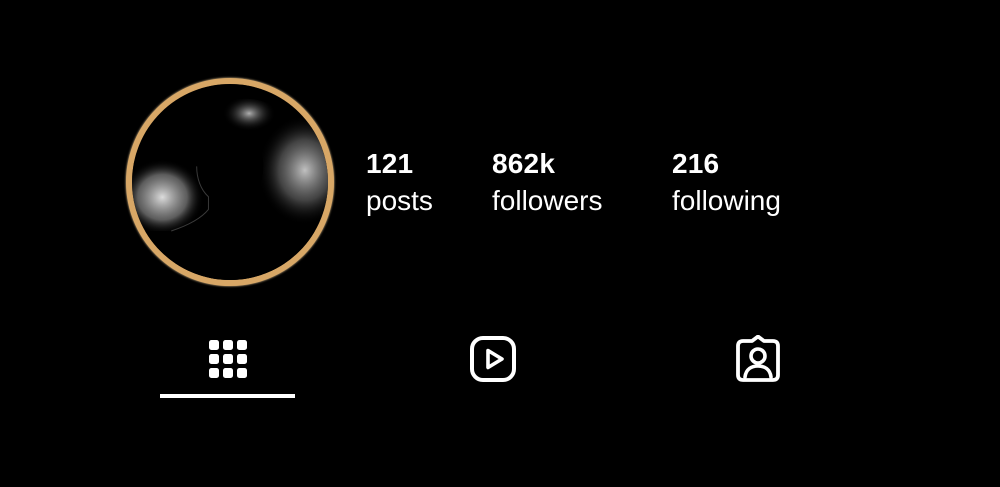 The width and height of the screenshot is (1000, 487). What do you see at coordinates (390, 163) in the screenshot?
I see `posts-count: 121` at bounding box center [390, 163].